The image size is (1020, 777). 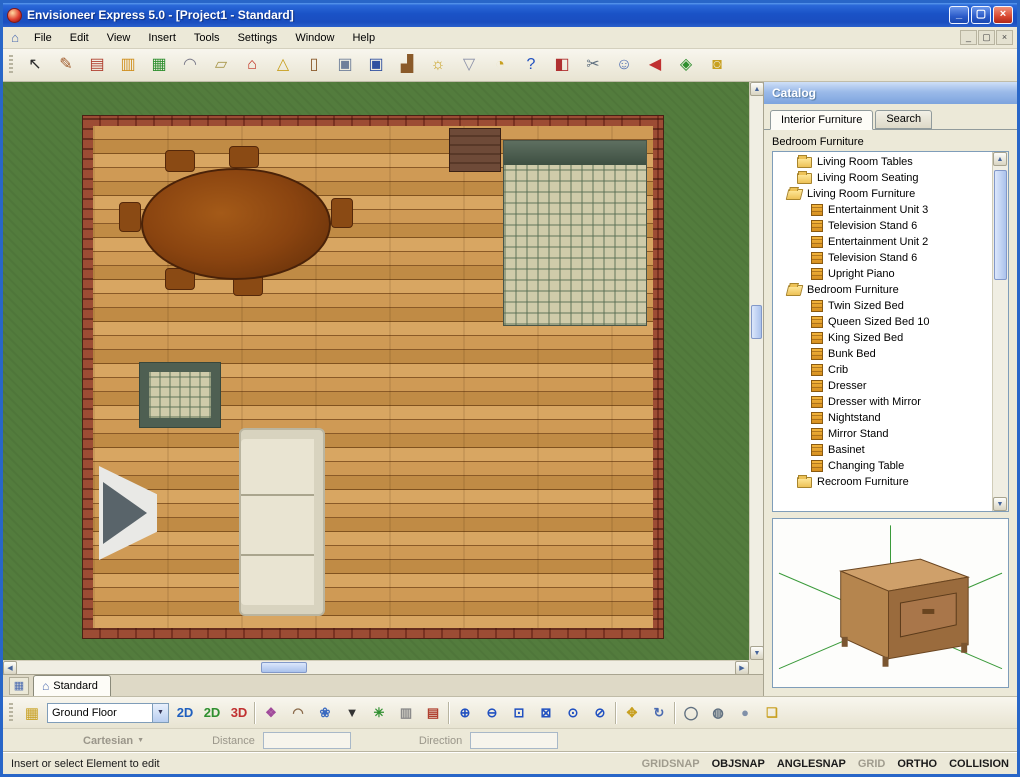 What do you see at coordinates (239, 713) in the screenshot?
I see `view-3d-icon: 3D` at bounding box center [239, 713].